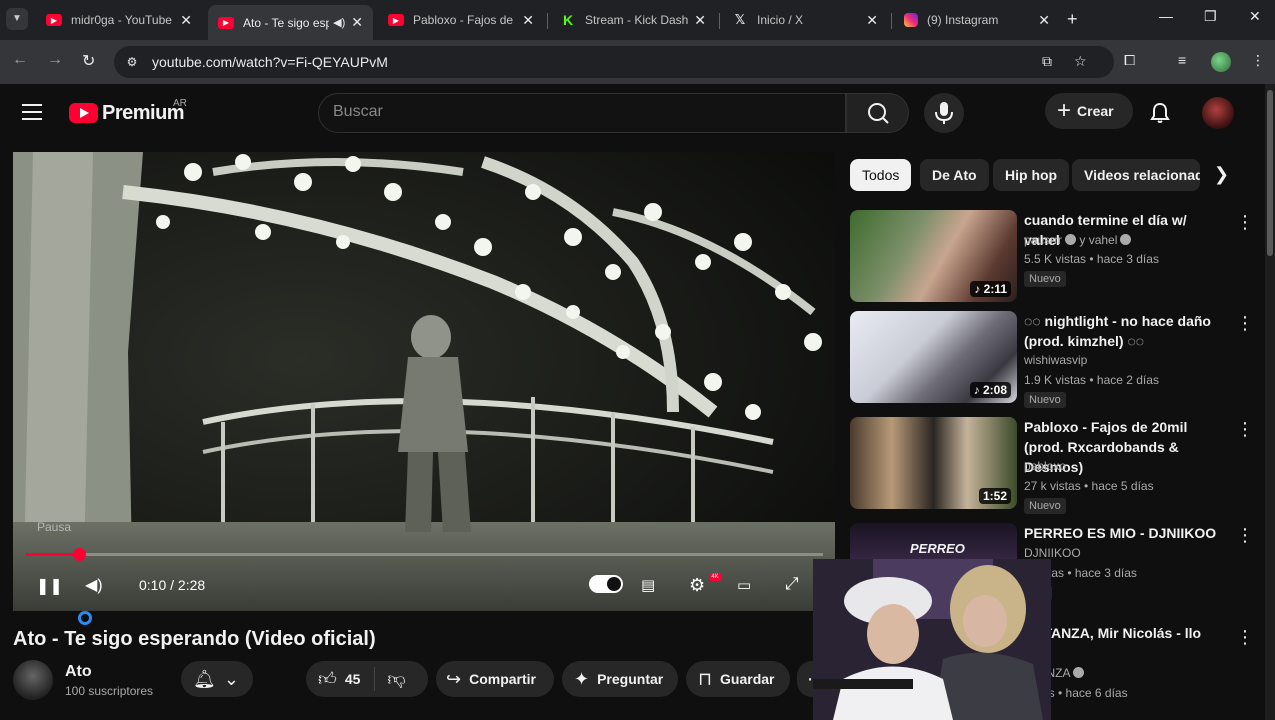 The width and height of the screenshot is (1275, 720). I want to click on reco-title: PERREO ES MIO - DJNIIKOO, so click(1124, 533).